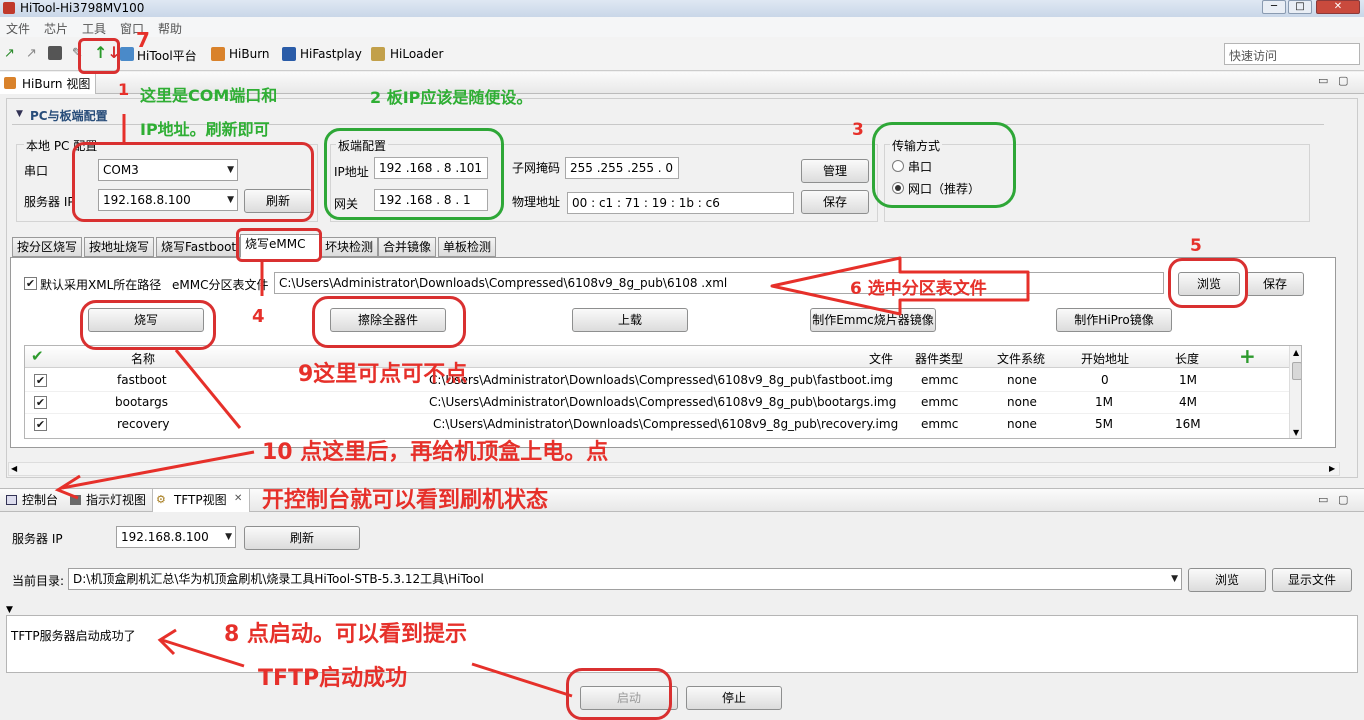 The image size is (1364, 720). Describe the element at coordinates (1208, 283) in the screenshot. I see `ring-browse` at that location.